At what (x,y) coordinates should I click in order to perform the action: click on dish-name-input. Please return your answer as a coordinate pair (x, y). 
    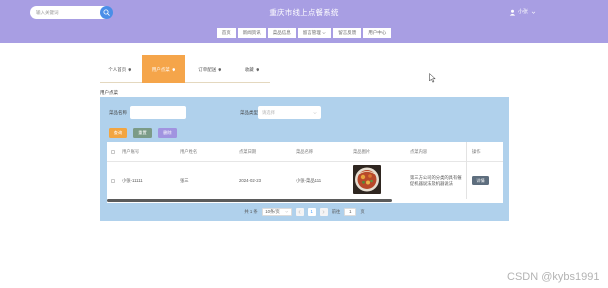
    Looking at the image, I should click on (158, 112).